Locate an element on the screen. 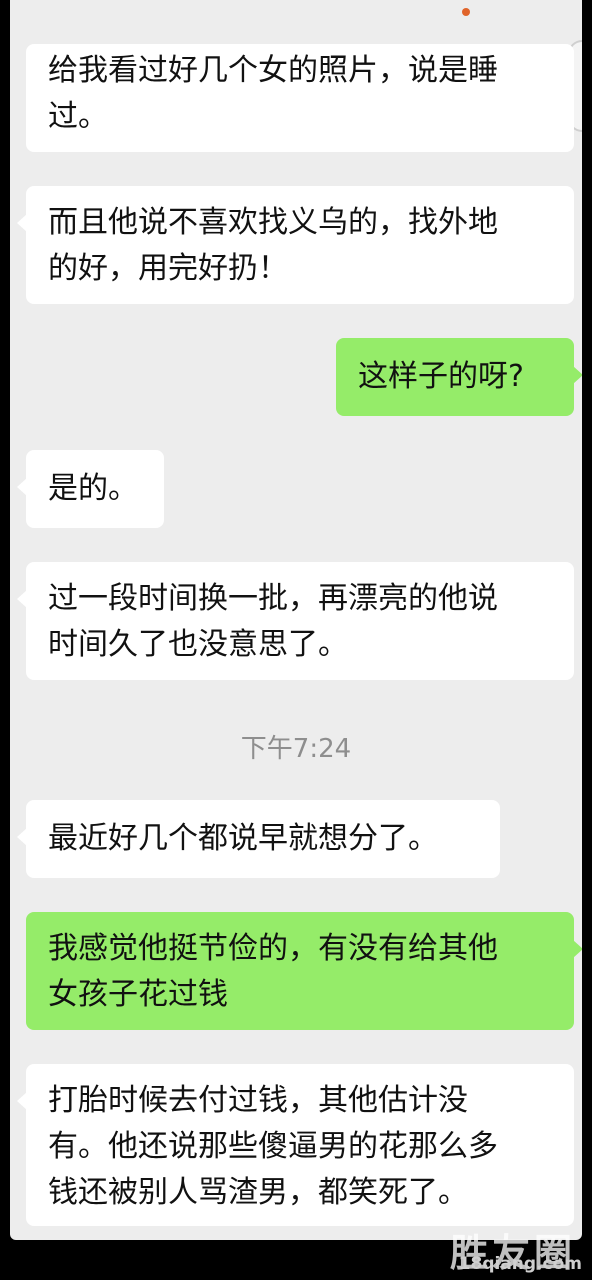  message-bubble: 是的。 is located at coordinates (90, 489).